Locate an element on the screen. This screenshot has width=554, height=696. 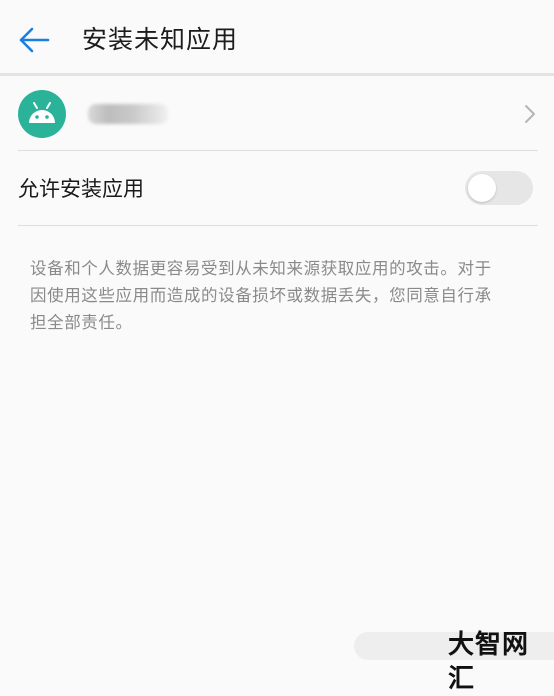
app-name-redacted is located at coordinates (128, 114).